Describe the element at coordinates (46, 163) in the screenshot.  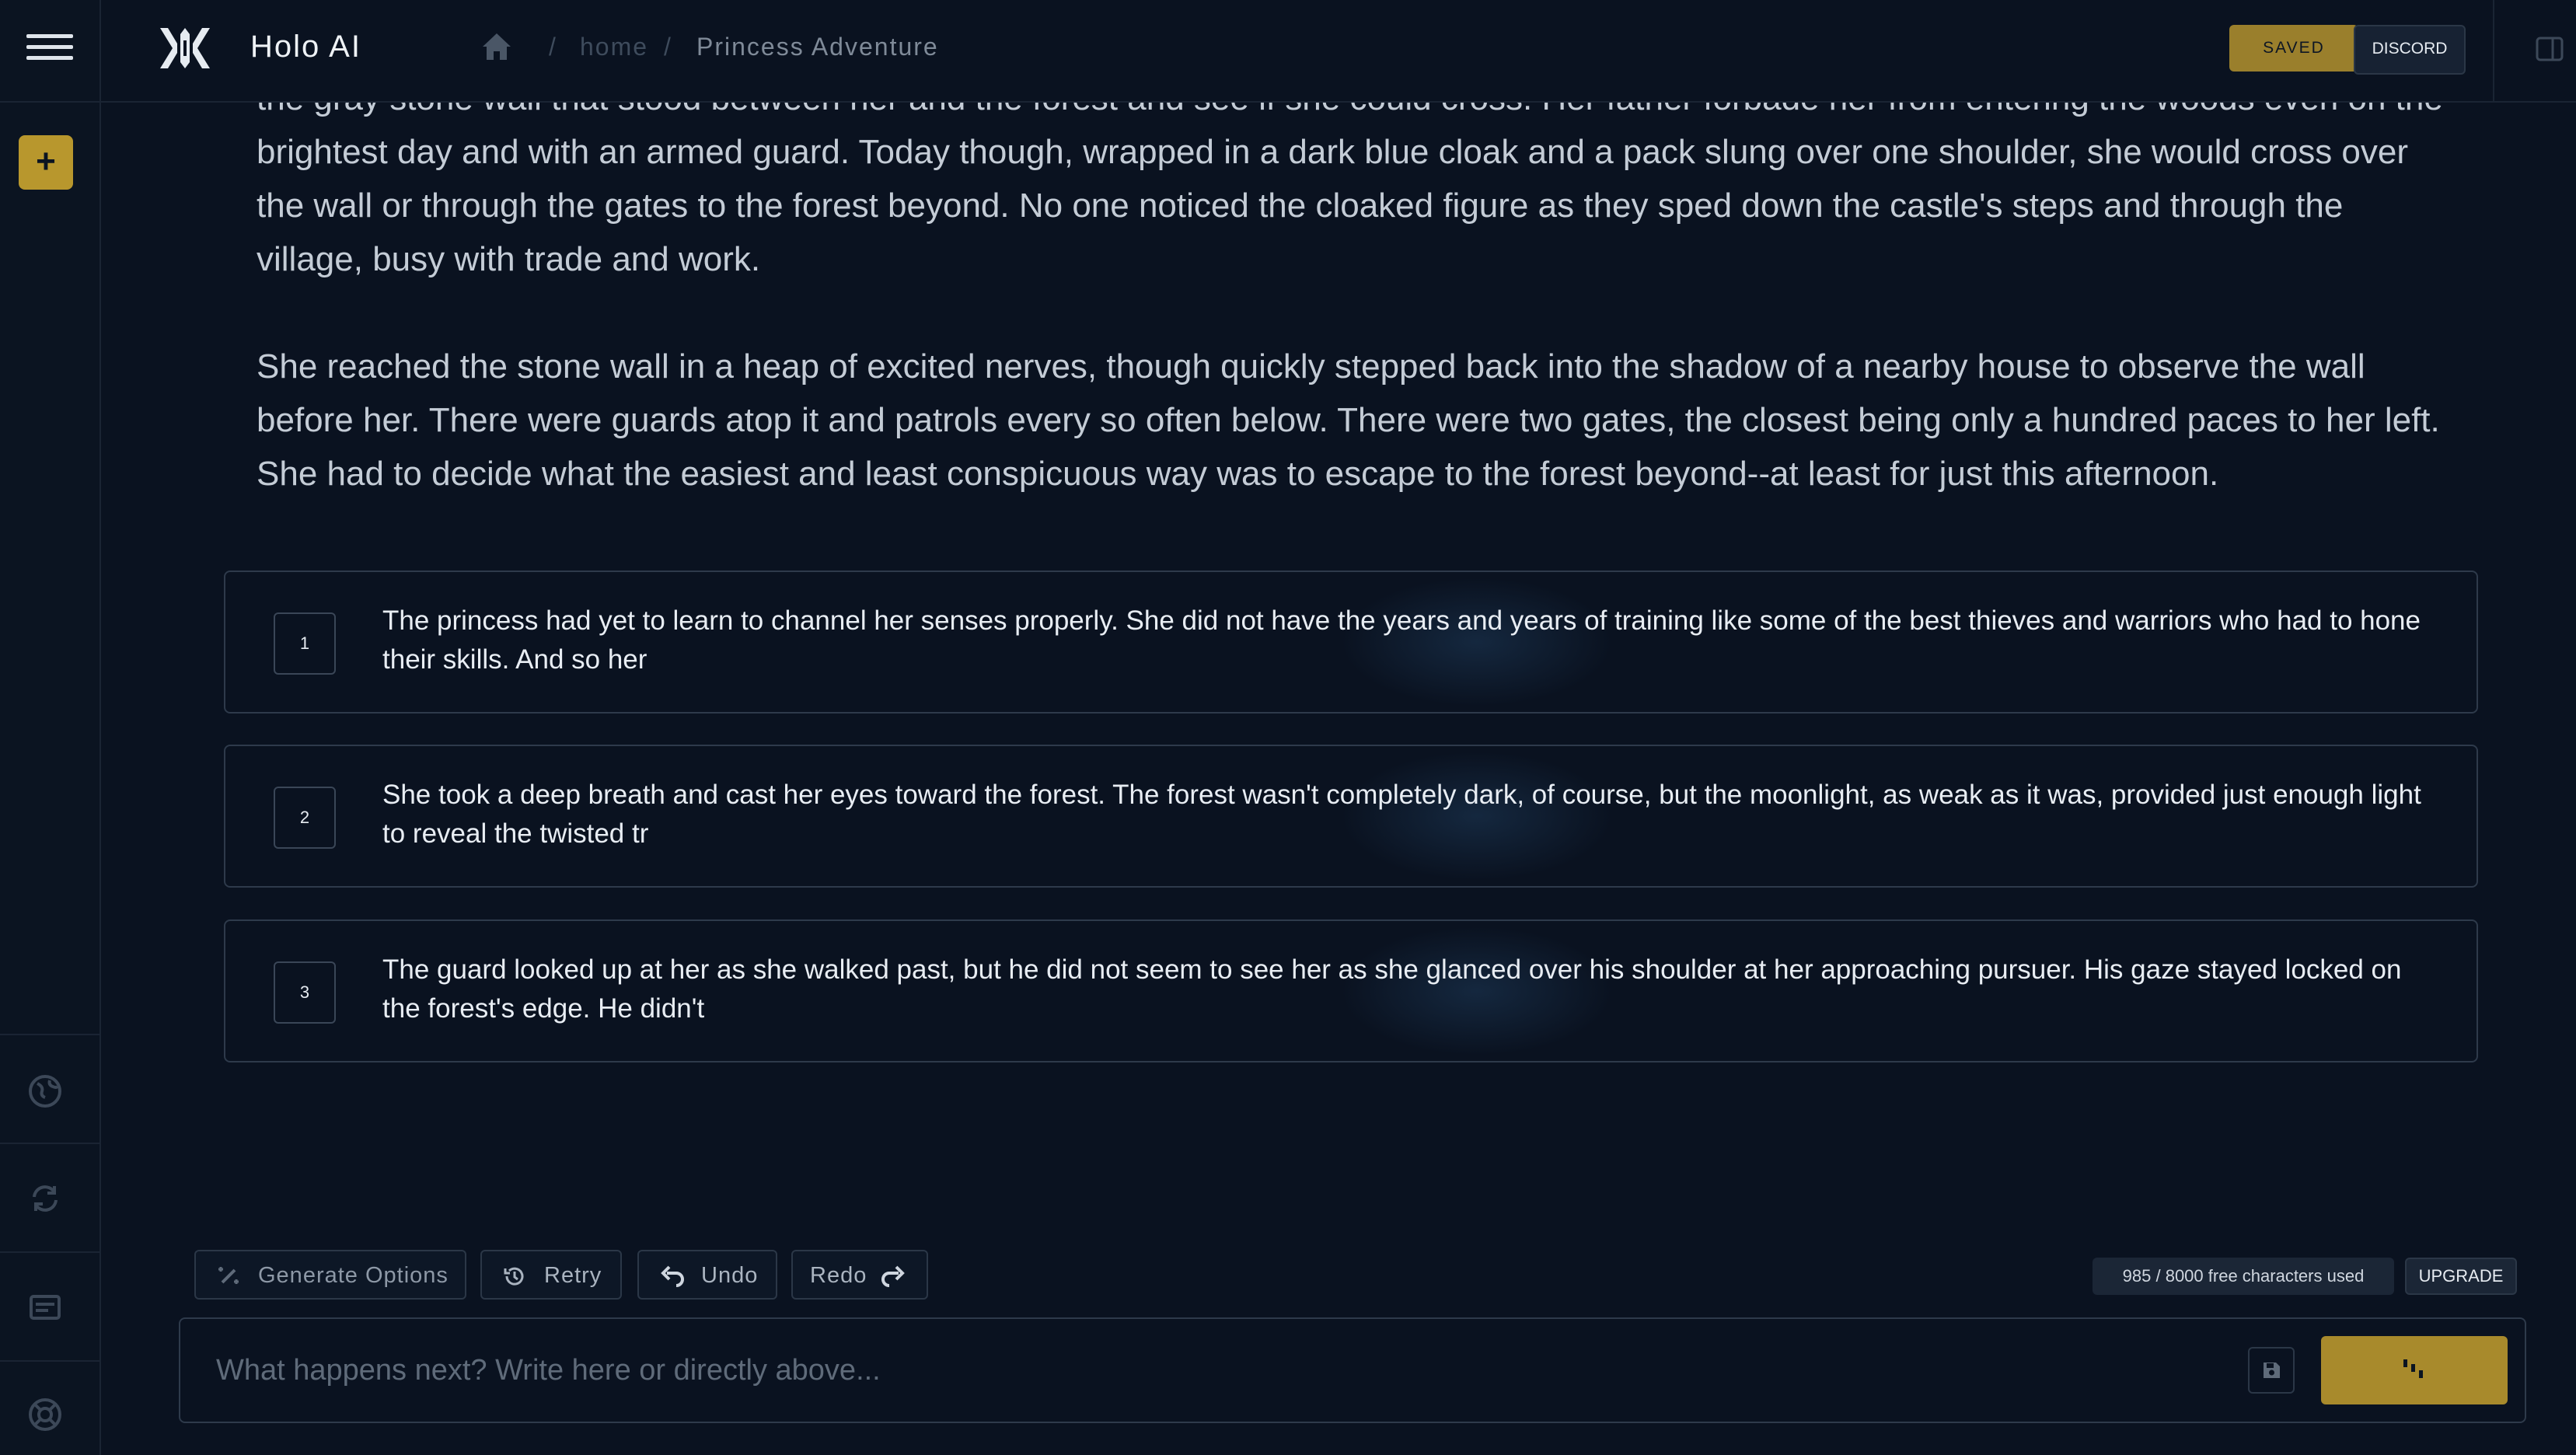
I see `new-story-button: +` at that location.